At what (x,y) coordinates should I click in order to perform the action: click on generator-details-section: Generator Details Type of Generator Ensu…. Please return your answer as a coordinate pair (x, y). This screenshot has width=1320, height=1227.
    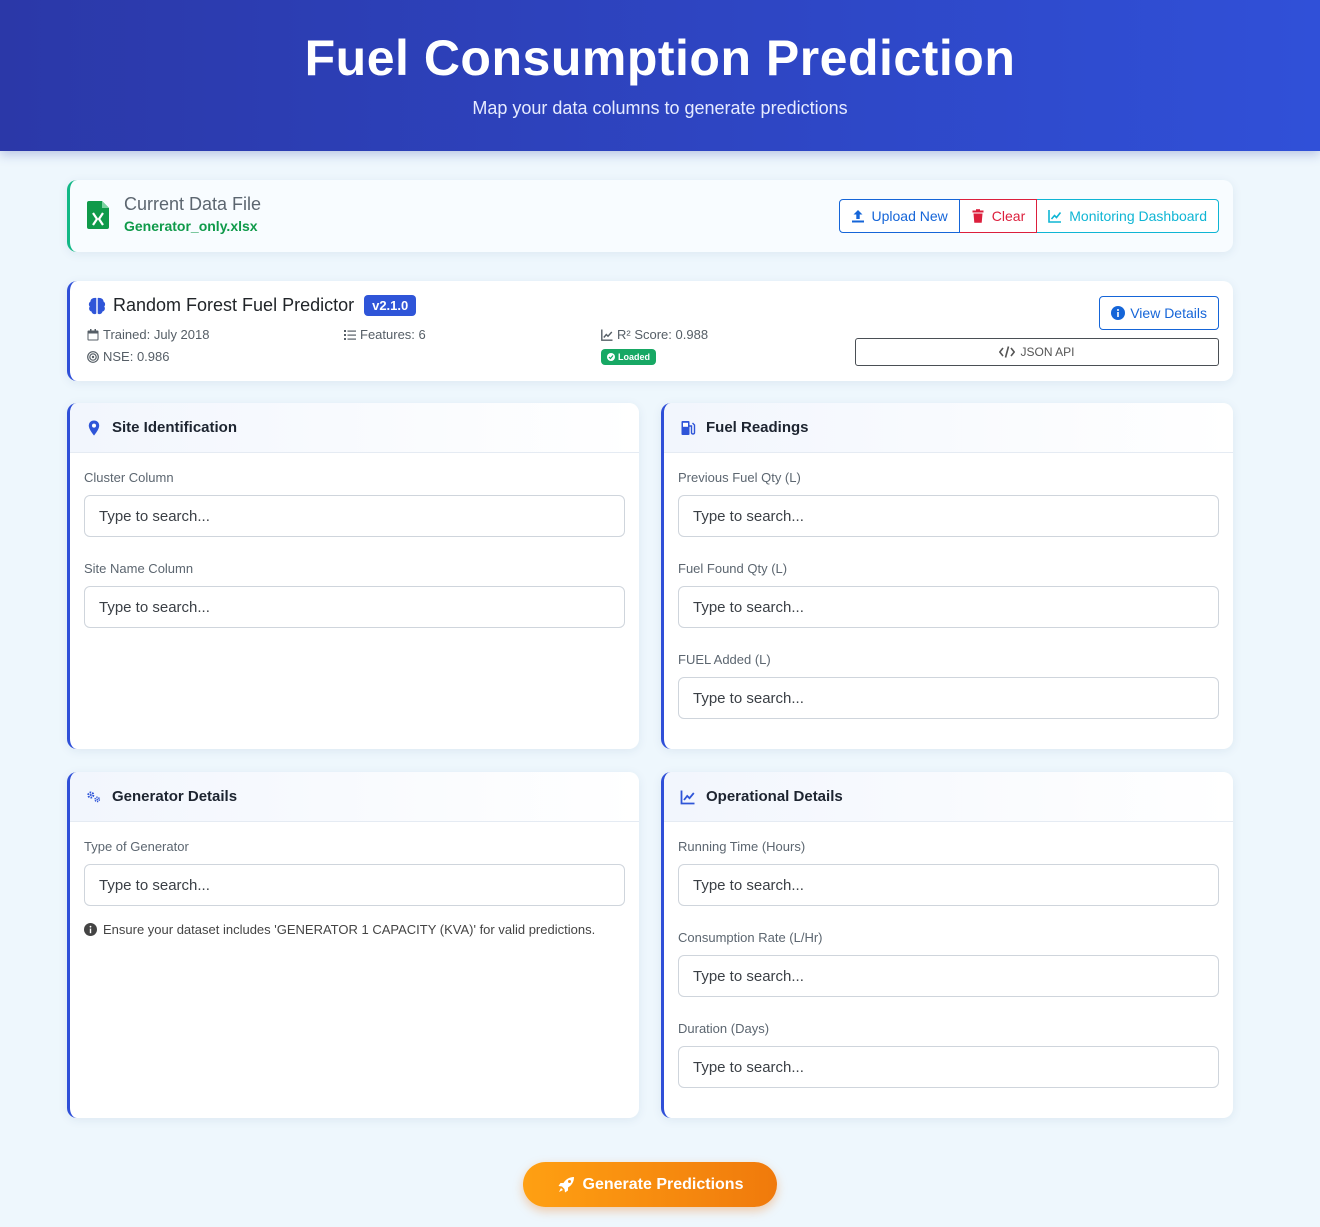
    Looking at the image, I should click on (353, 945).